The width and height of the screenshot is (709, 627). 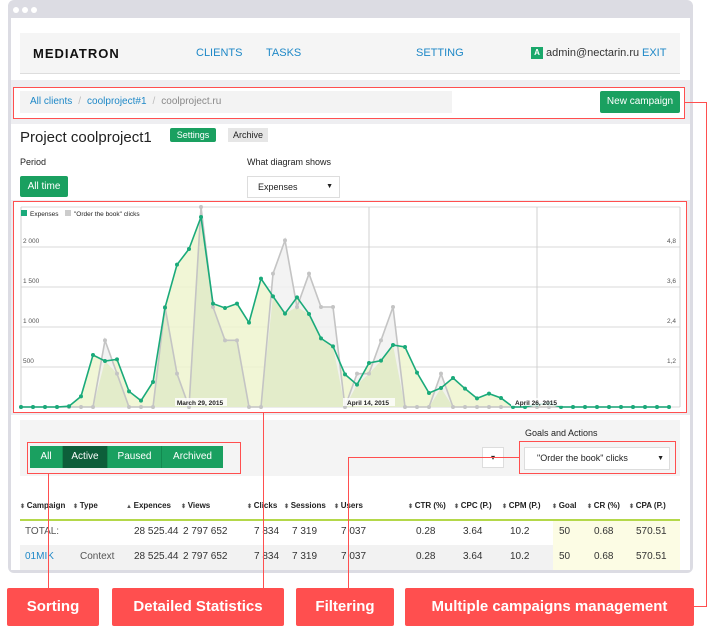 What do you see at coordinates (647, 505) in the screenshot?
I see `column-header: ⬍ CPA (P.)` at bounding box center [647, 505].